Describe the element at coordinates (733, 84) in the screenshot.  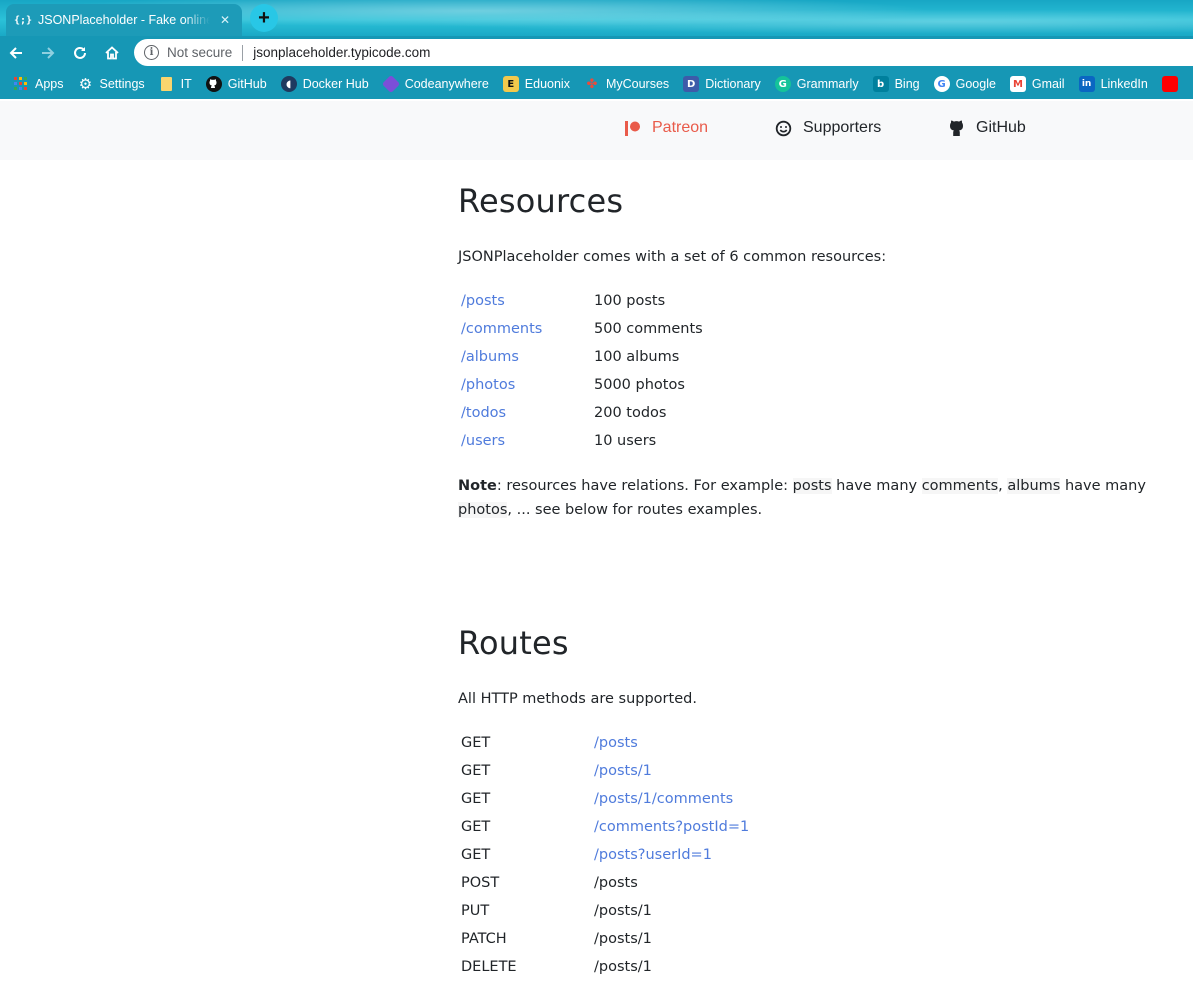
I see `bookmark-label: Dictionary` at that location.